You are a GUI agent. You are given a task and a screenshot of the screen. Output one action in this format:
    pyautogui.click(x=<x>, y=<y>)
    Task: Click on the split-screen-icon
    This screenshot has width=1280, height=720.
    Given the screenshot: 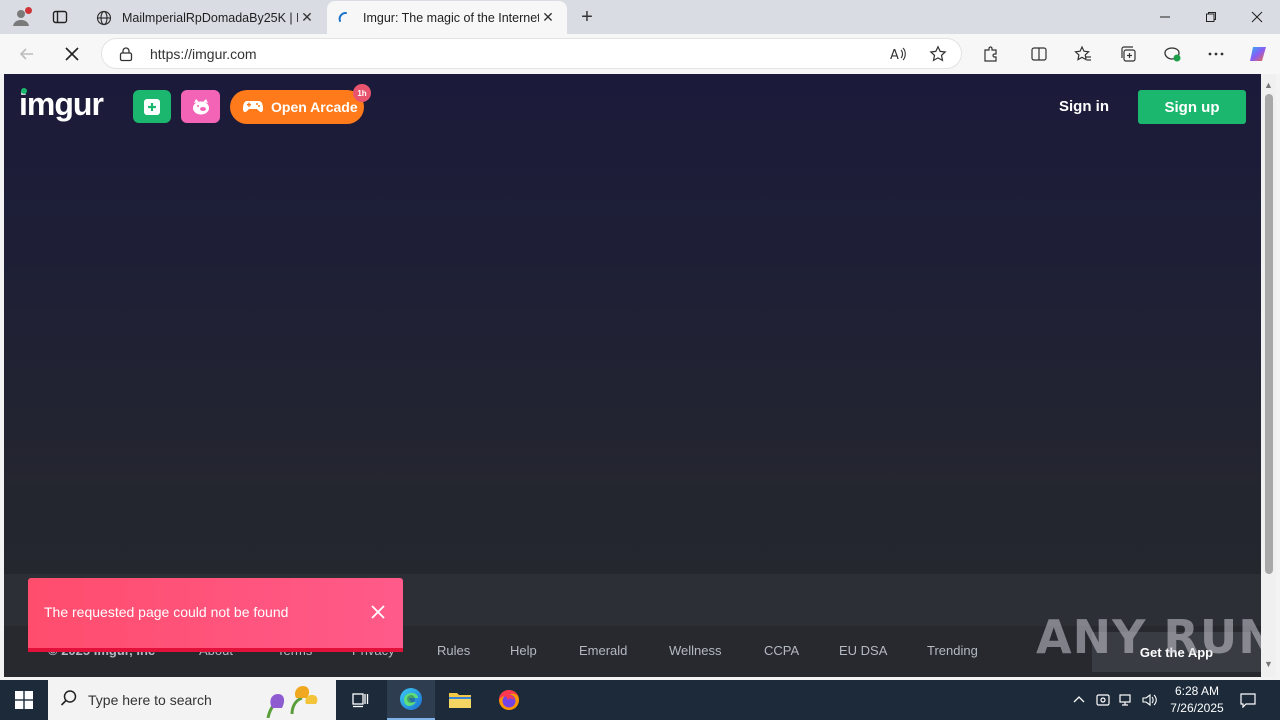 What is the action you would take?
    pyautogui.click(x=1039, y=54)
    